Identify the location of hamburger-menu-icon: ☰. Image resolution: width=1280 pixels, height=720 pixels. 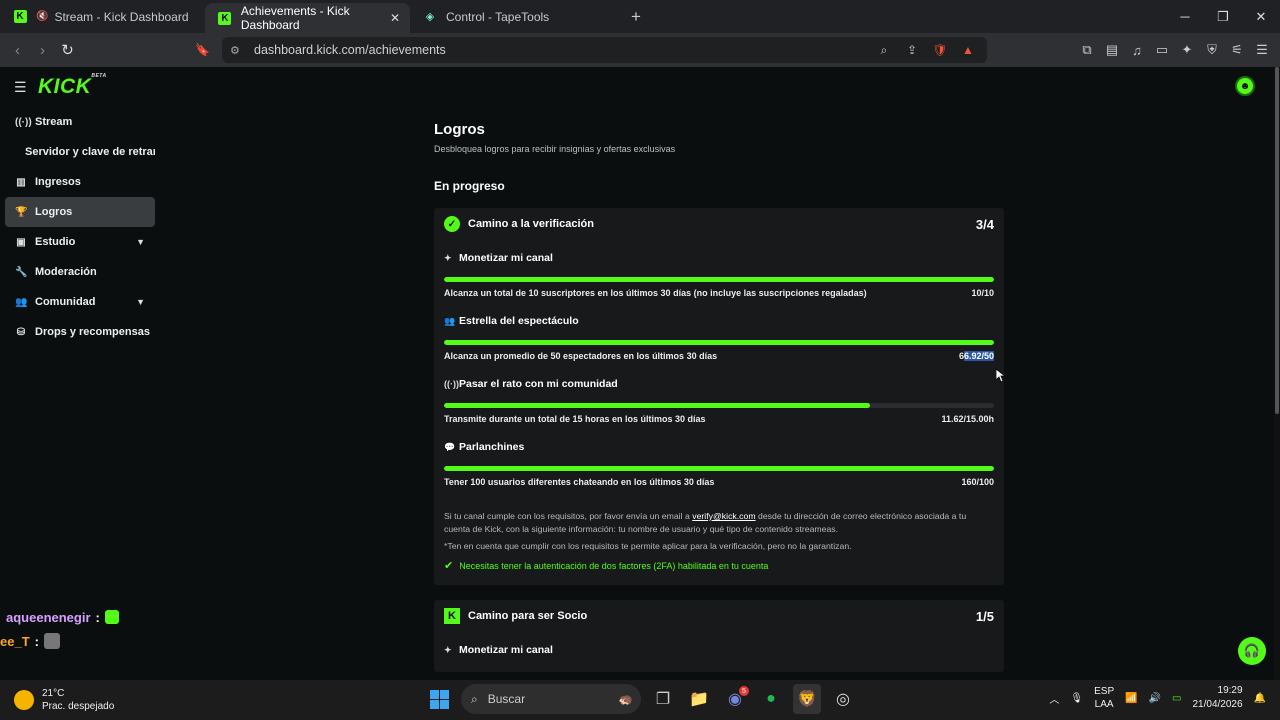
(20, 87).